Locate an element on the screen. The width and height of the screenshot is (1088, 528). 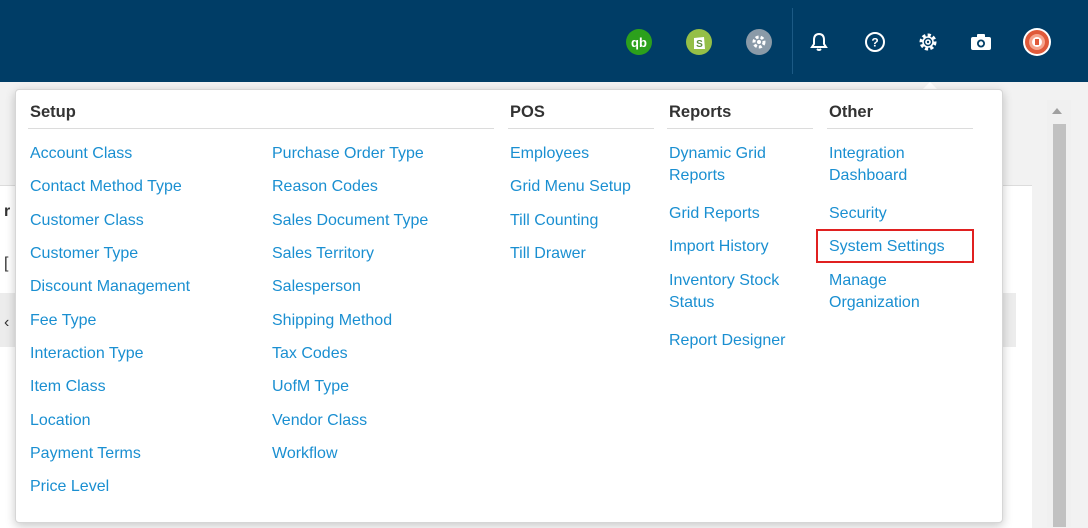
svg-text: qb is located at coordinates (639, 42).